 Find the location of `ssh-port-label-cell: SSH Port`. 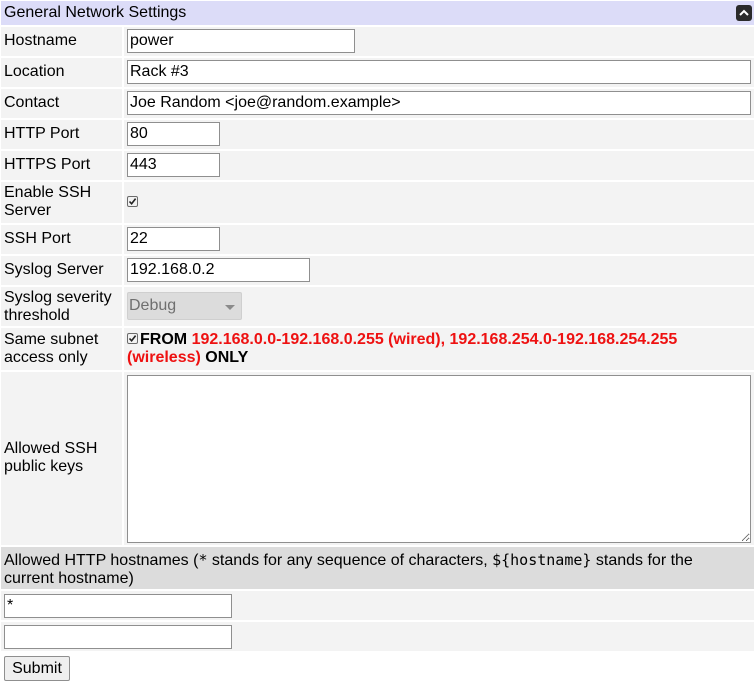

ssh-port-label-cell: SSH Port is located at coordinates (61, 239).